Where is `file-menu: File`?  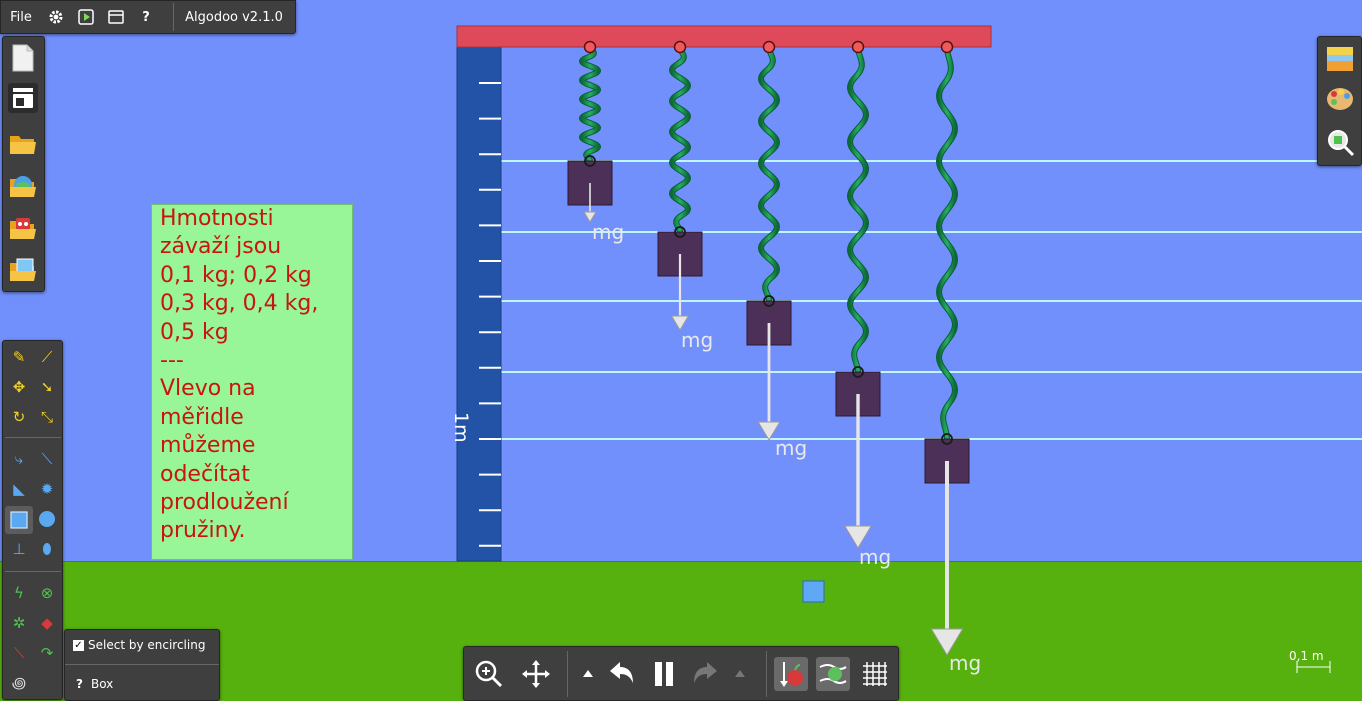 file-menu: File is located at coordinates (21, 17).